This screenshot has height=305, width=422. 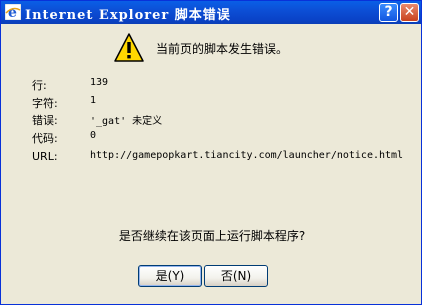 I want to click on detail-value: 0, so click(x=93, y=135).